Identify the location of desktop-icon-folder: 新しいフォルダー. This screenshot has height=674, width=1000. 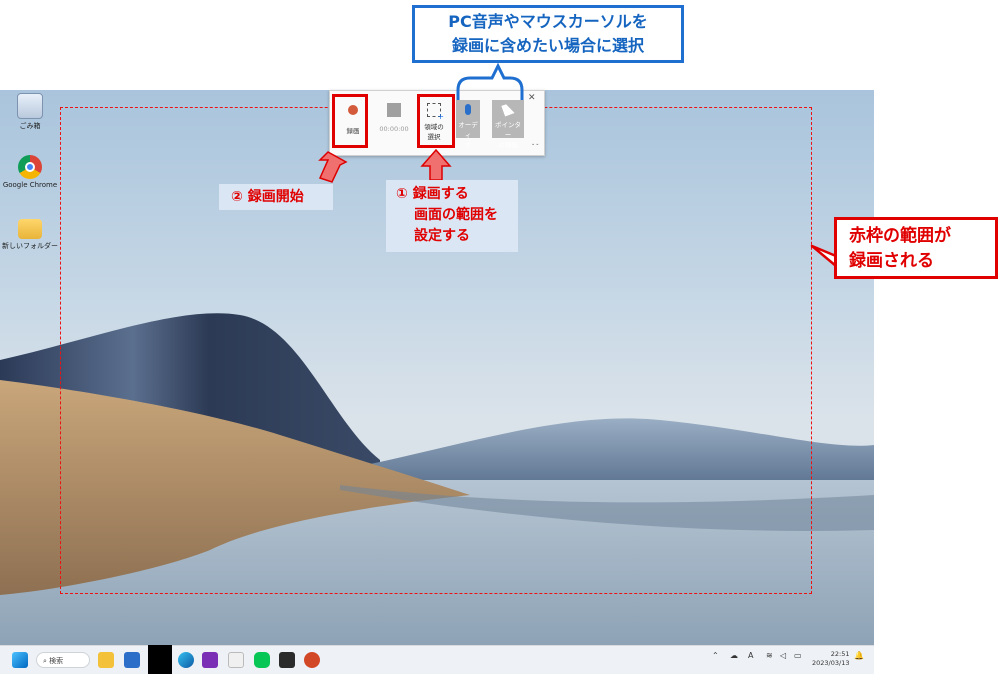
(30, 233).